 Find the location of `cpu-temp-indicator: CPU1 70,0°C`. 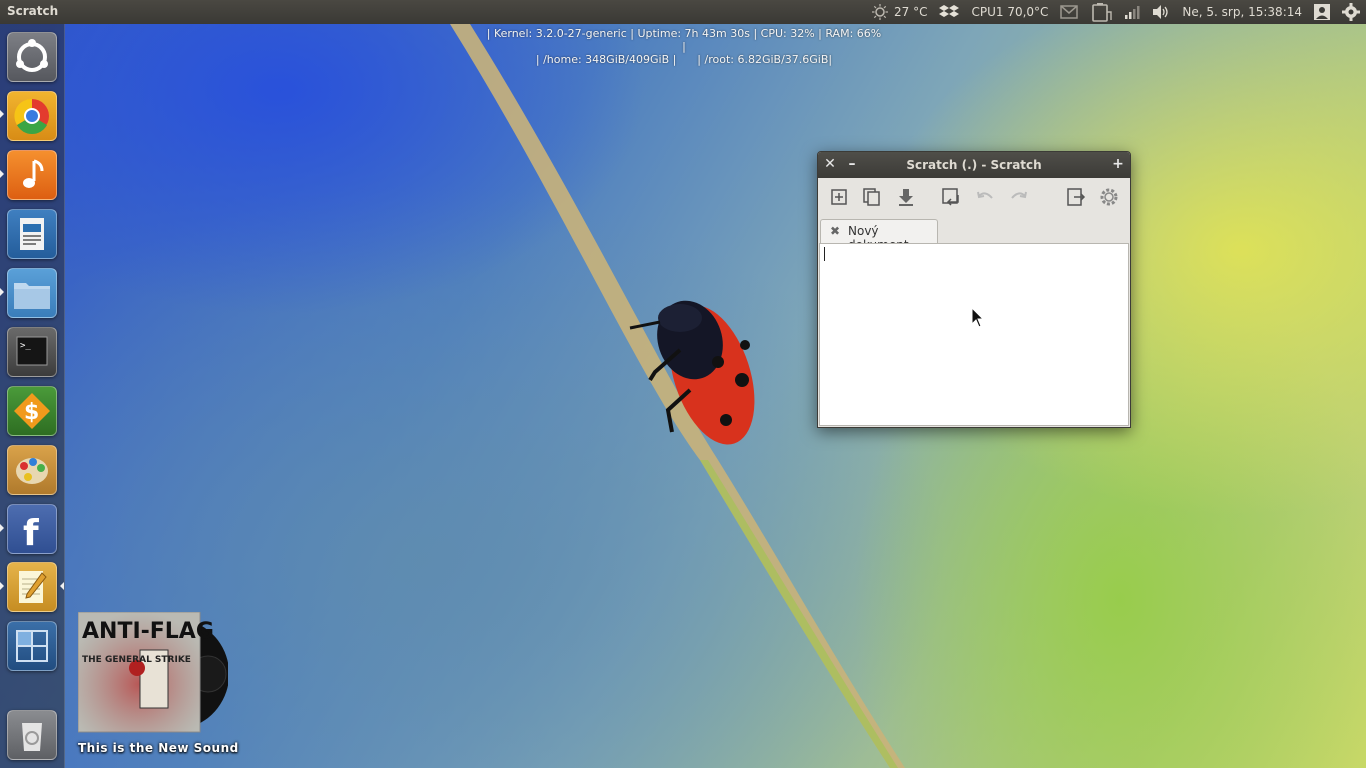

cpu-temp-indicator: CPU1 70,0°C is located at coordinates (1009, 12).